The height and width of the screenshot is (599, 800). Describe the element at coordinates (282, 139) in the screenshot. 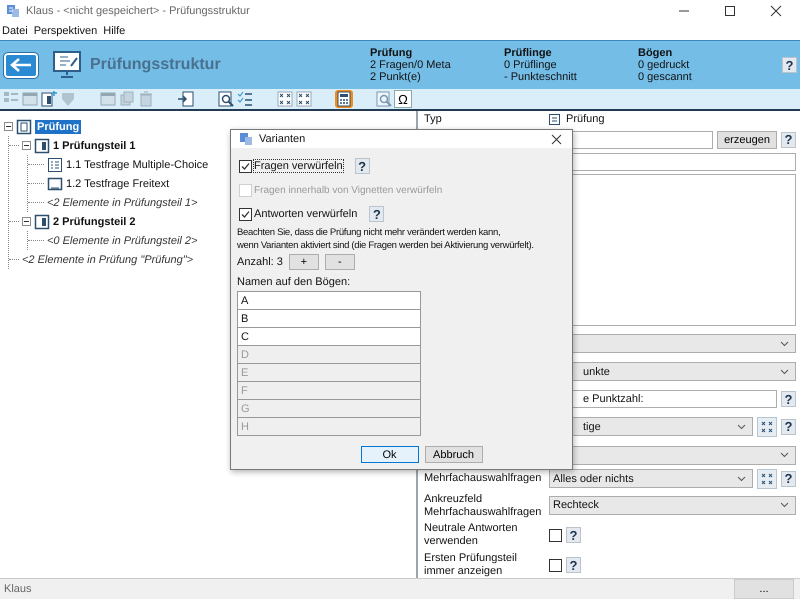

I see `dialog-title: Varianten` at that location.